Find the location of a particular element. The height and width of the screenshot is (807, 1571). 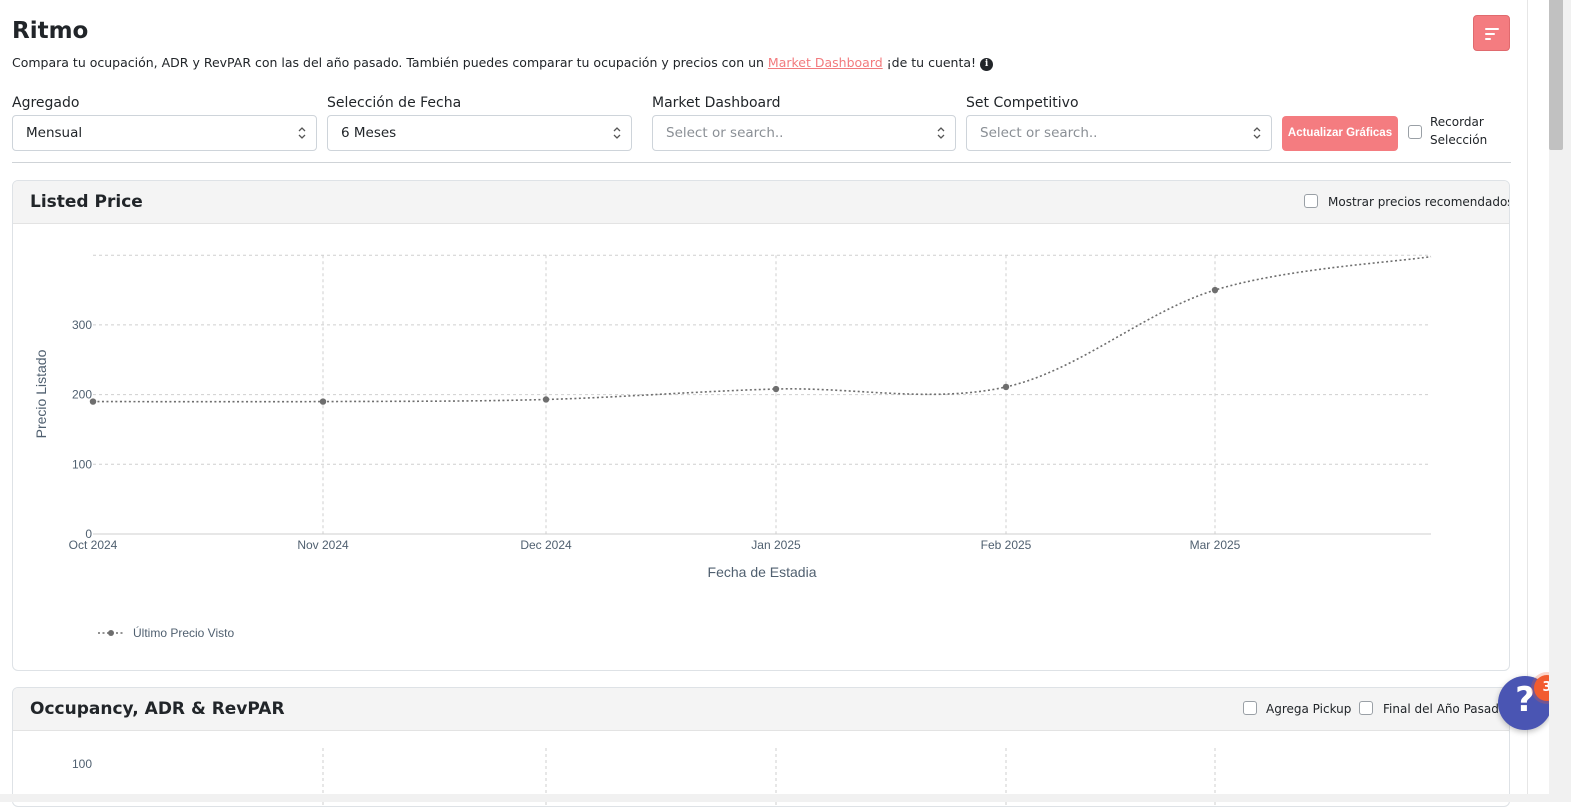

y-tick-label: 100 is located at coordinates (82, 464).